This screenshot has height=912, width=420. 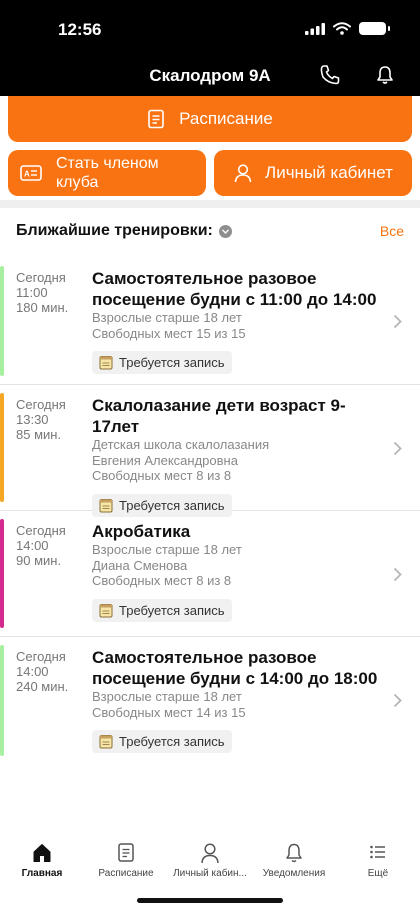 I want to click on tab-schedule-label: Расписание, so click(x=126, y=873).